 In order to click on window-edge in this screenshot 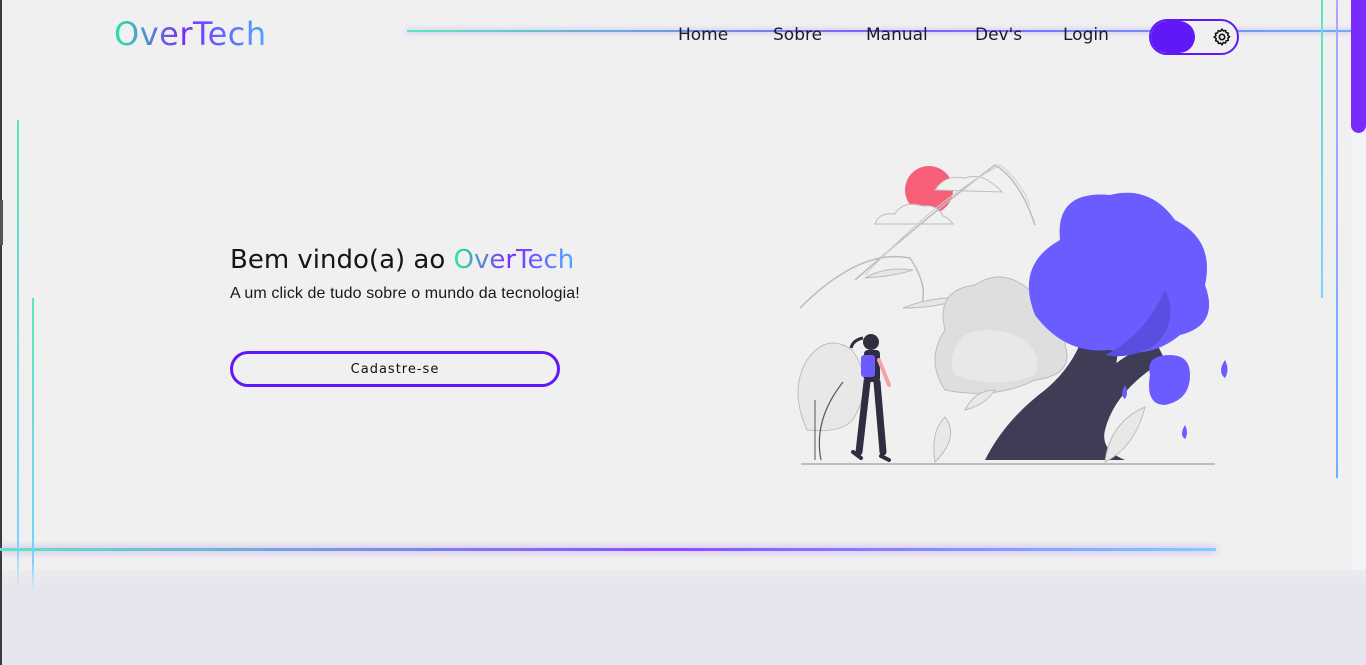, I will do `click(1, 332)`.